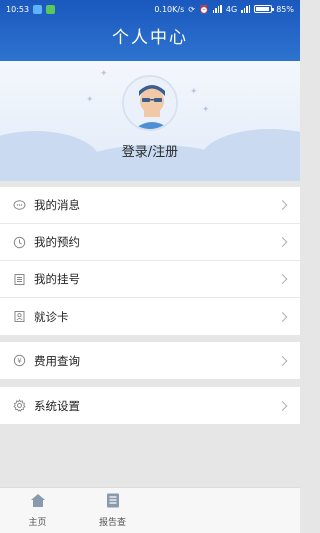  I want to click on tab-label: 主页, so click(37, 523).